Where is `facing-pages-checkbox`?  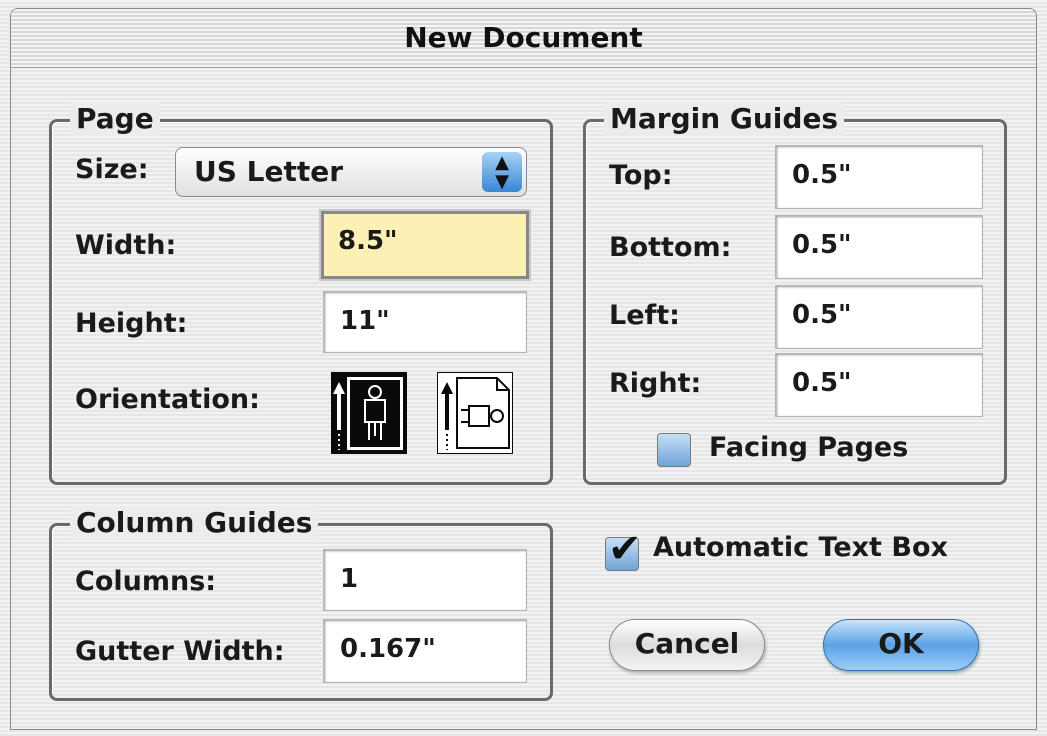 facing-pages-checkbox is located at coordinates (674, 450).